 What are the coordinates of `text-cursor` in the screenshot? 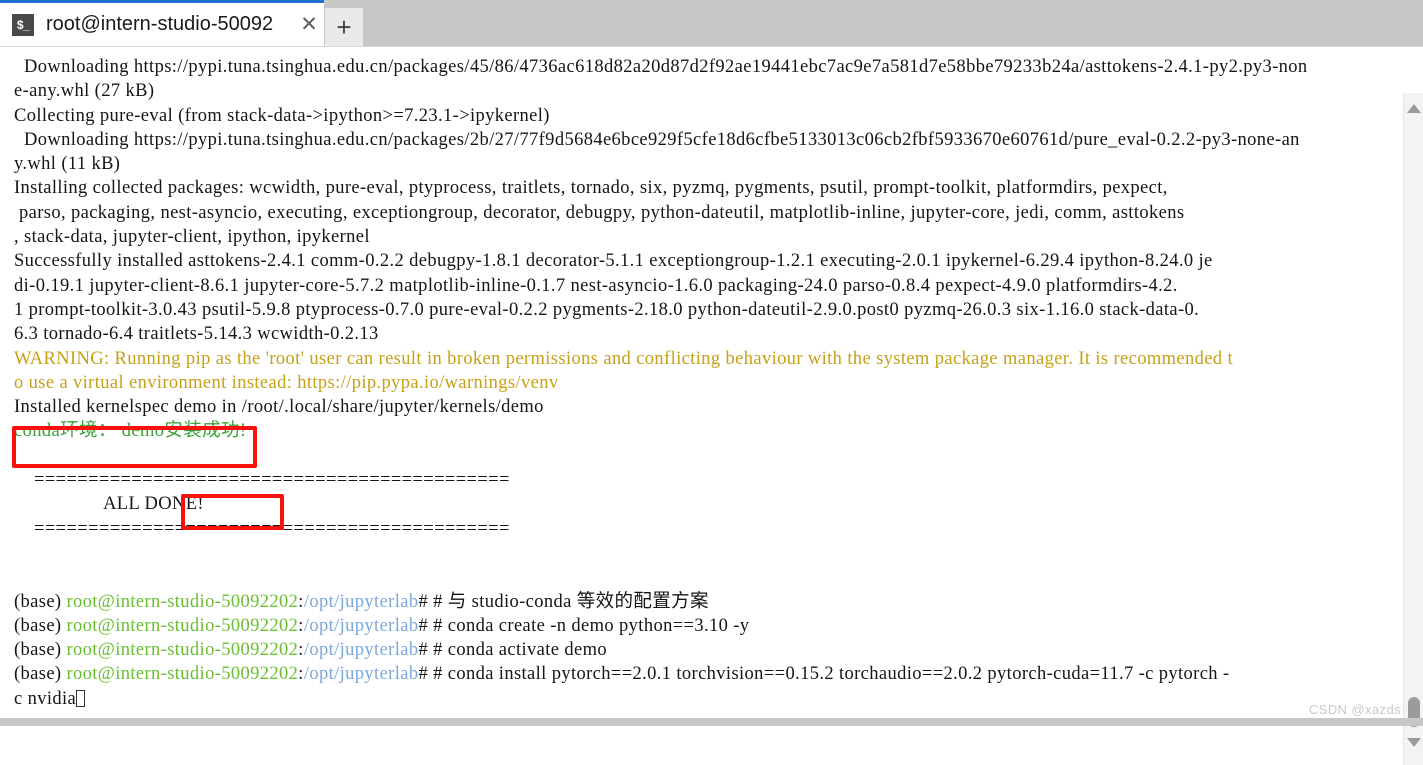 It's located at (81, 698).